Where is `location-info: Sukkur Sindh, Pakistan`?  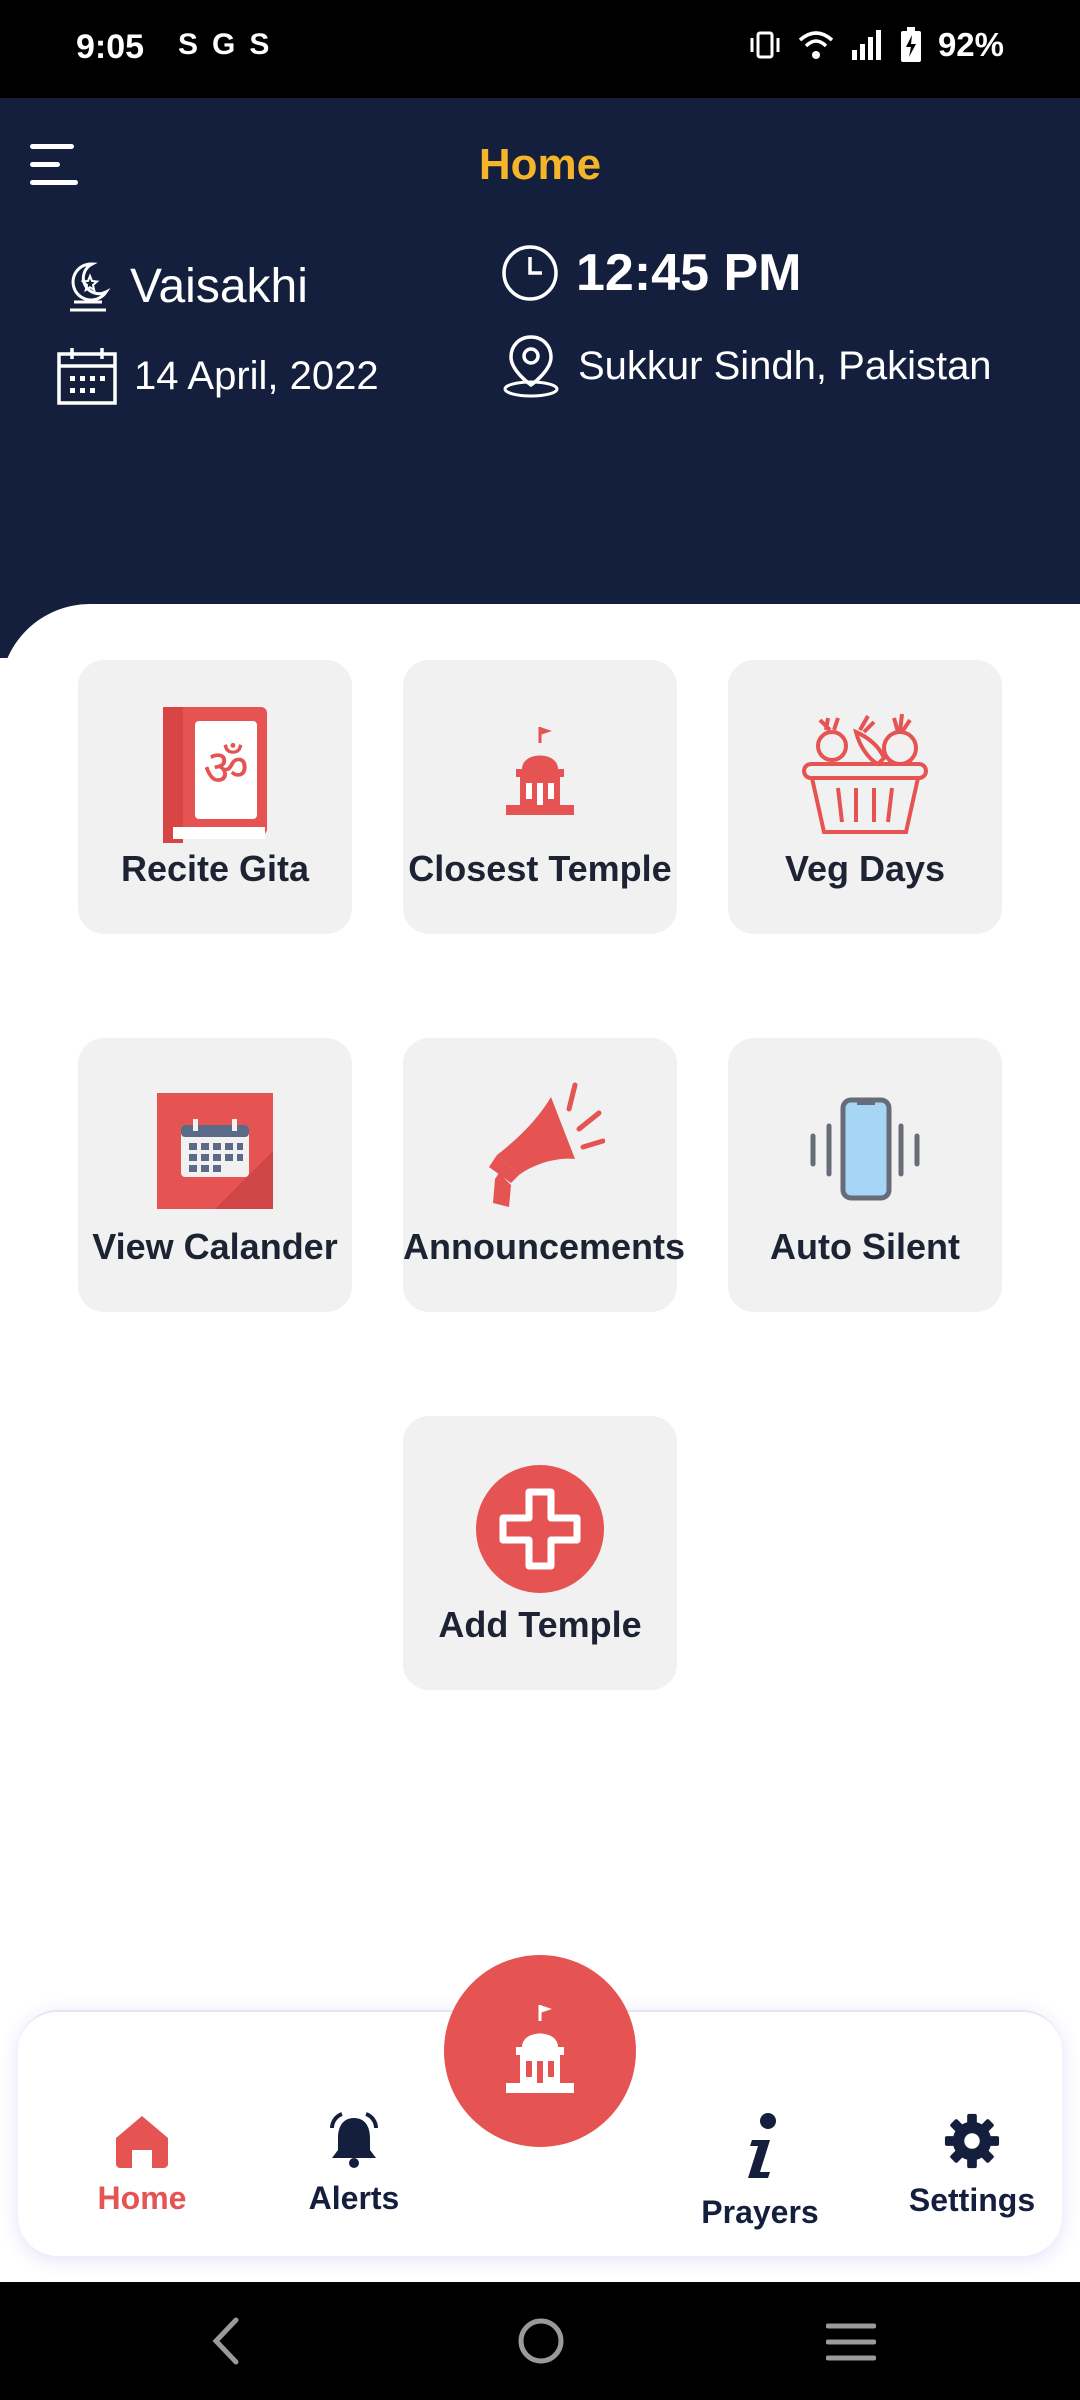 location-info: Sukkur Sindh, Pakistan is located at coordinates (746, 366).